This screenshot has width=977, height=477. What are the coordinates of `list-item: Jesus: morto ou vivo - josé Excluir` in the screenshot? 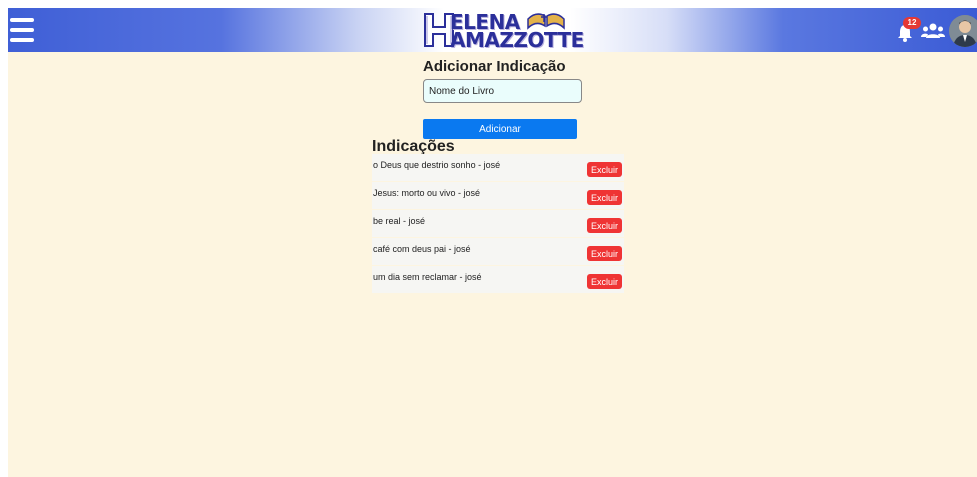 It's located at (498, 196).